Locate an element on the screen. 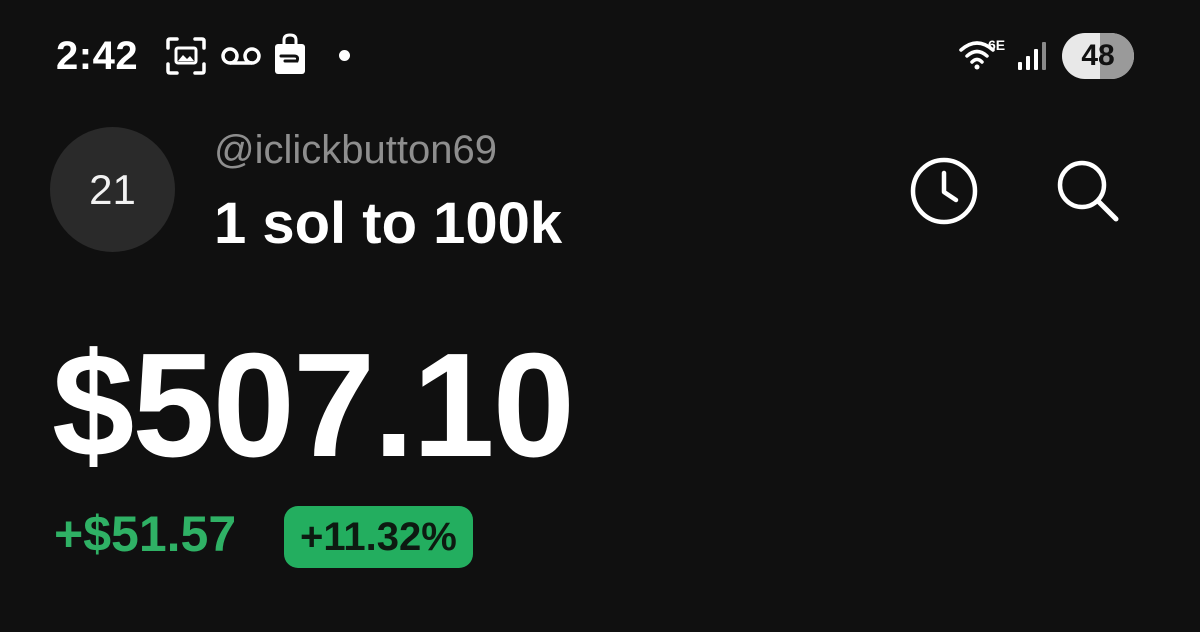 The height and width of the screenshot is (632, 1200). network-type-label: 6E is located at coordinates (996, 45).